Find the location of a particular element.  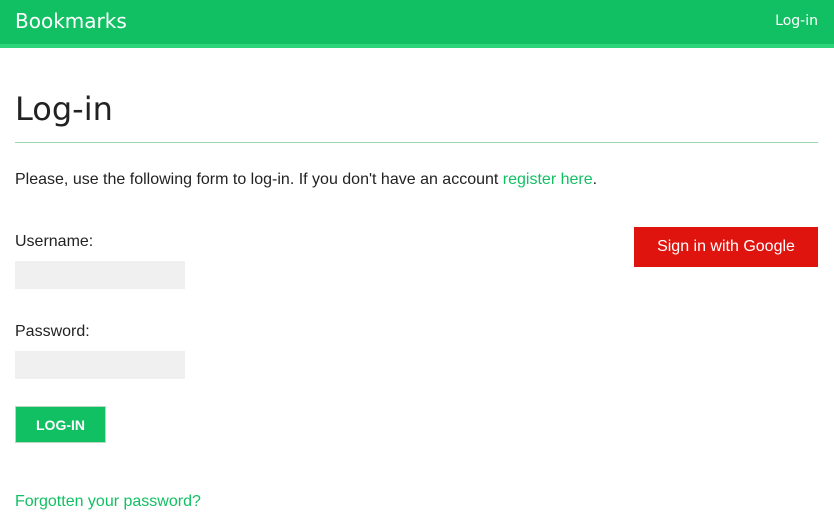

page-title: Log-in is located at coordinates (64, 109).